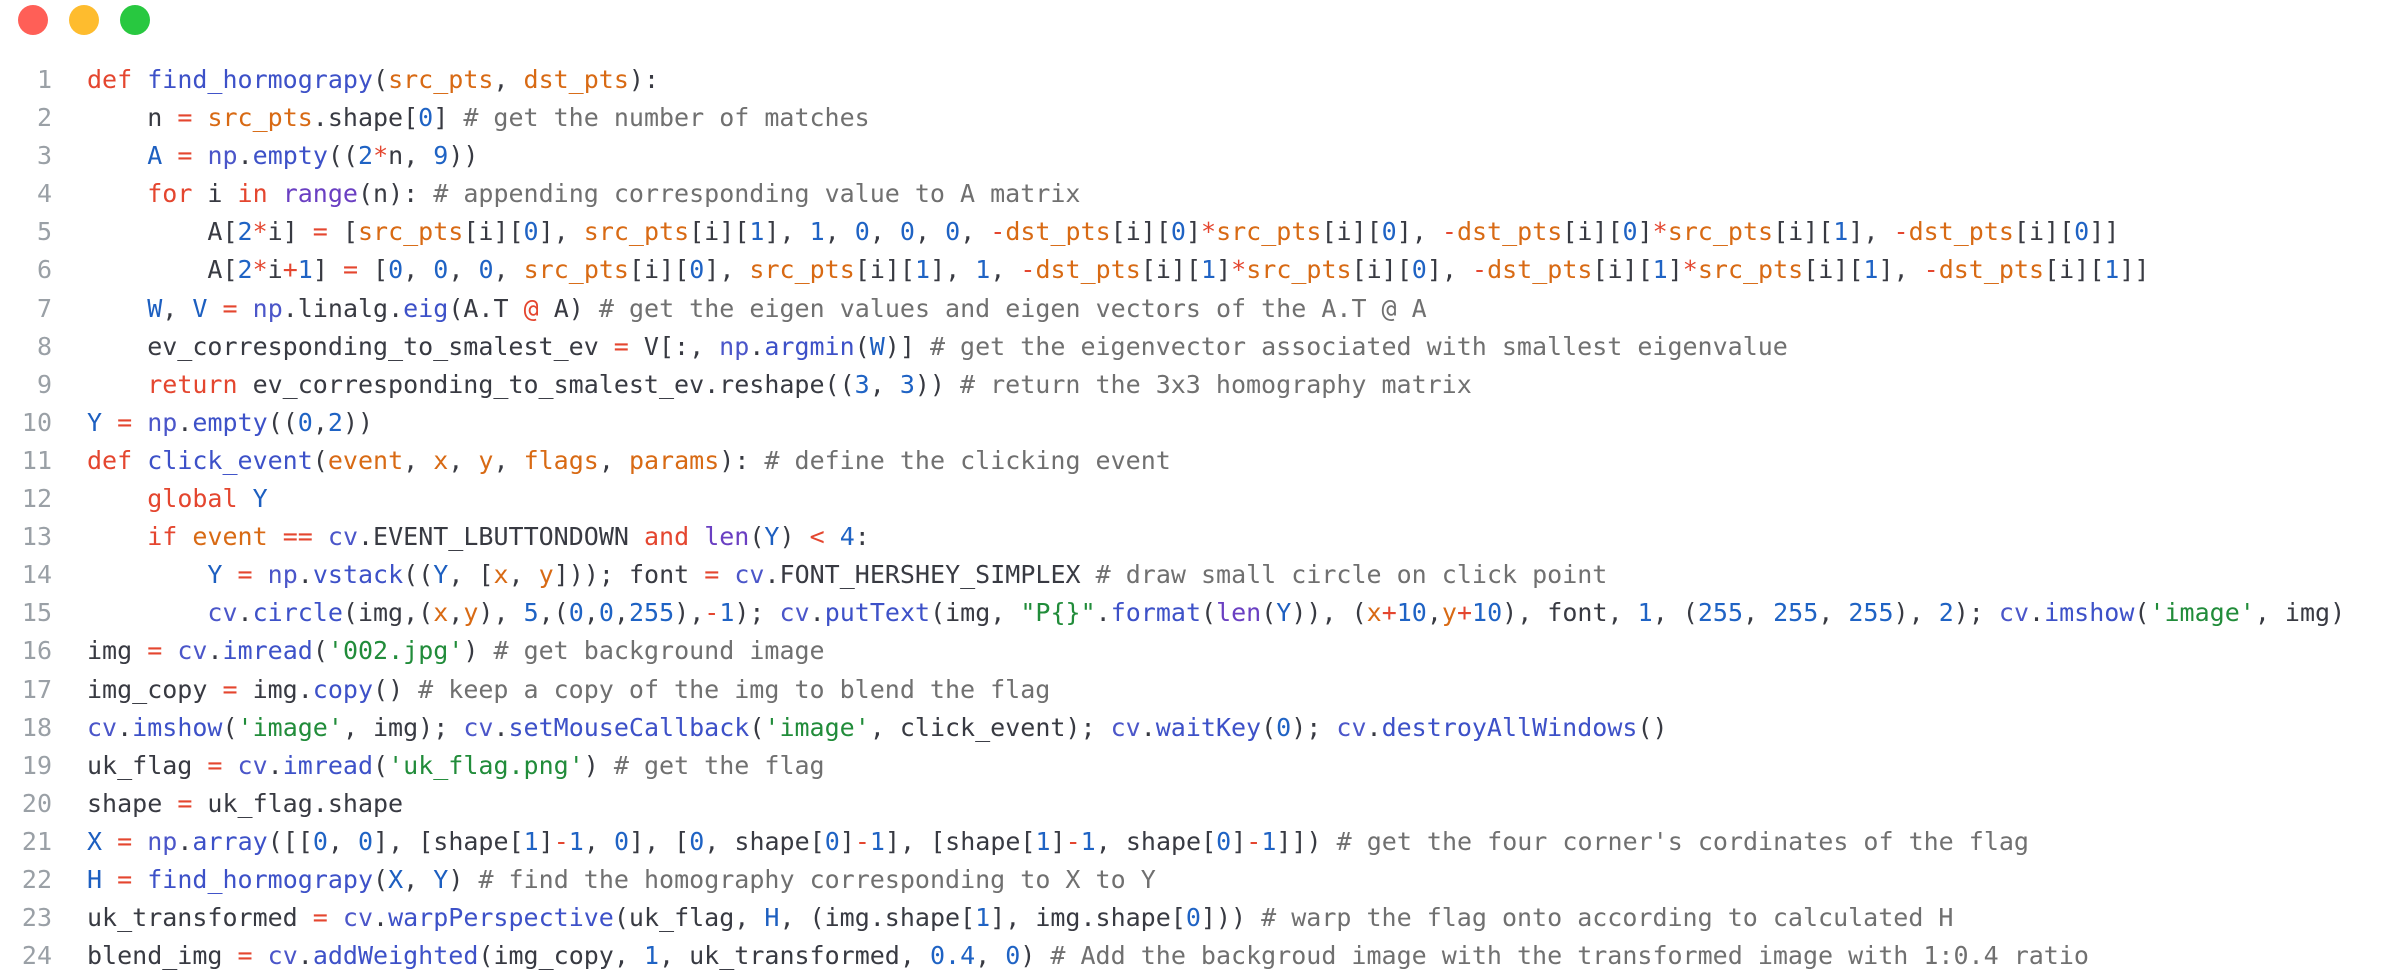 The image size is (2408, 975). Describe the element at coordinates (531, 613) in the screenshot. I see `code-token: 5` at that location.